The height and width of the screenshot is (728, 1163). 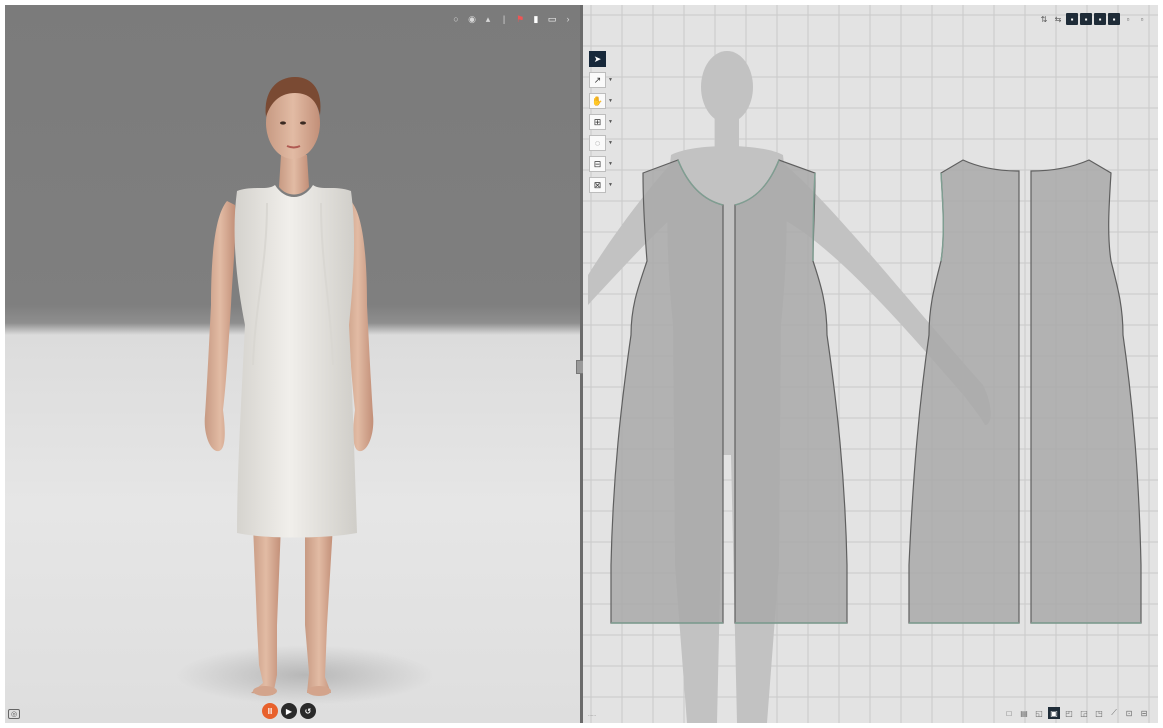 I want to click on b10-icon: ⊟, so click(x=1144, y=713).